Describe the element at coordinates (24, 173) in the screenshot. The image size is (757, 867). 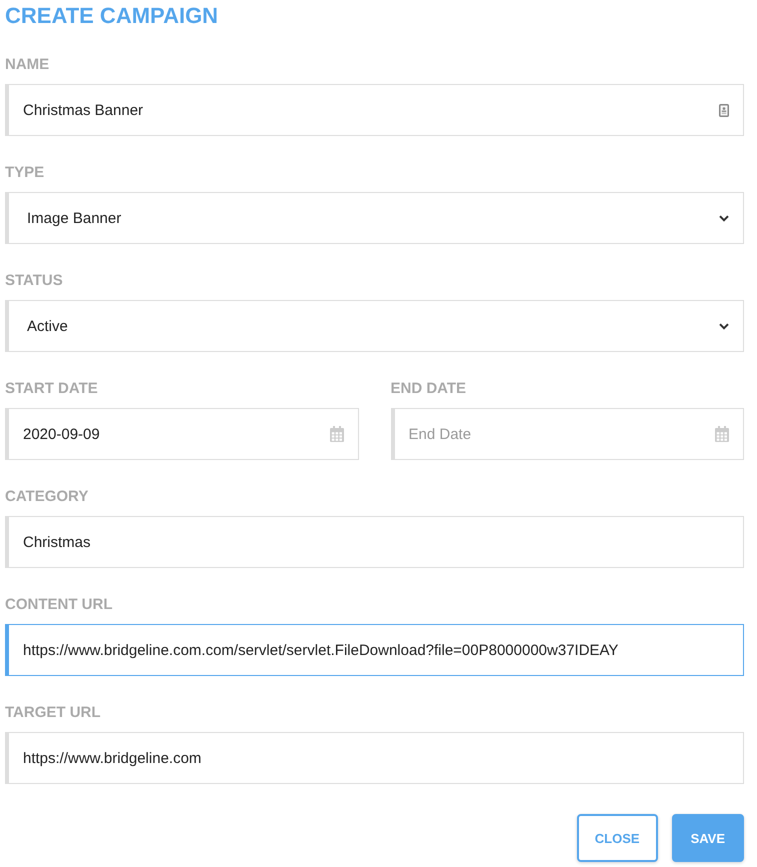
I see `field-label: TYPE` at that location.